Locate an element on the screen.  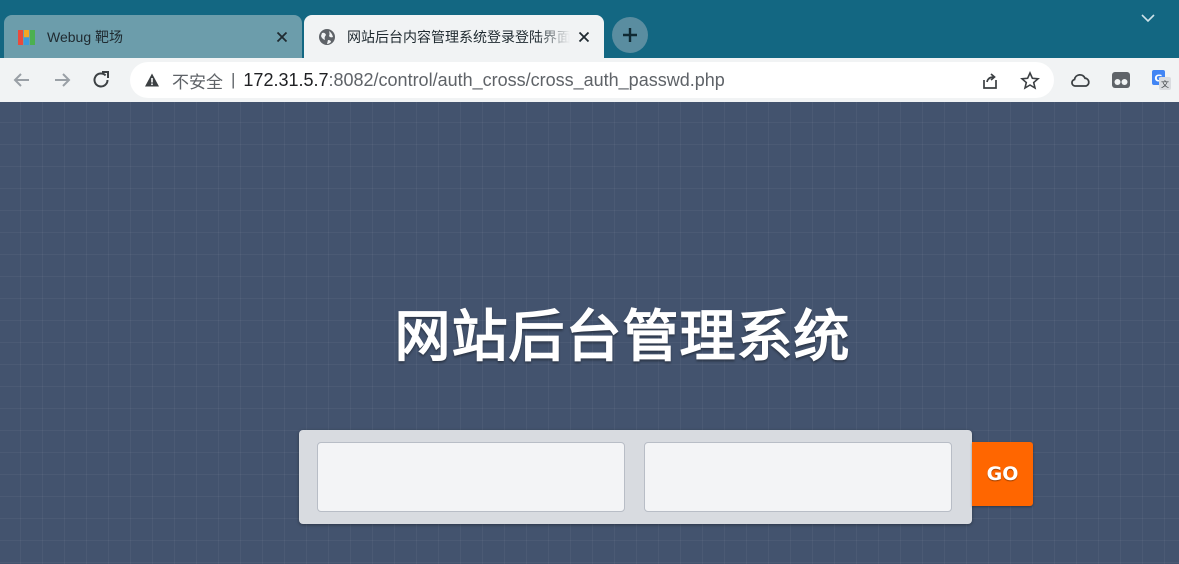
share-icon is located at coordinates (990, 81).